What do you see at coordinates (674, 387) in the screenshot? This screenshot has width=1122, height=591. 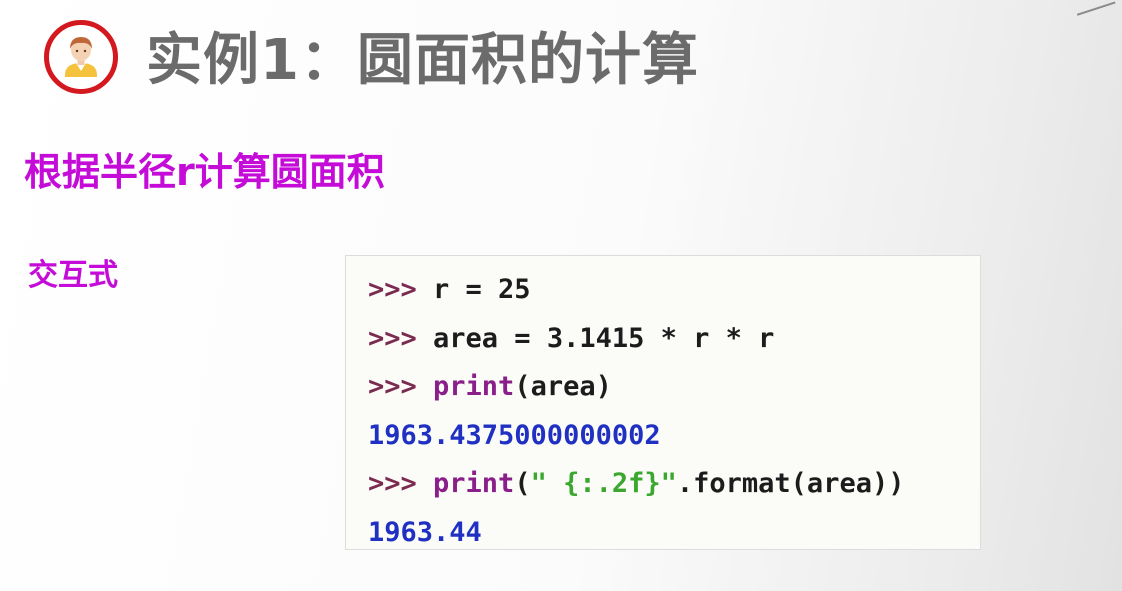 I see `code-input-line: >>> print(area)` at bounding box center [674, 387].